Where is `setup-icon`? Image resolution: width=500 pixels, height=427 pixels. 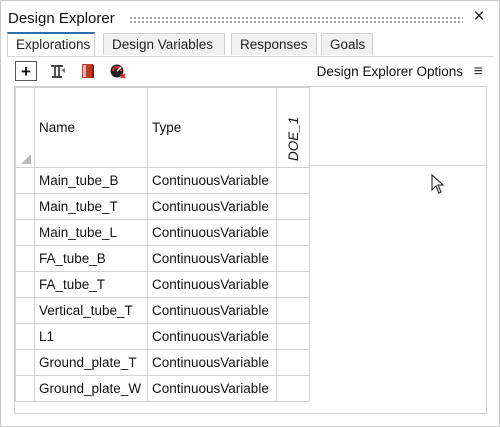
setup-icon is located at coordinates (58, 71).